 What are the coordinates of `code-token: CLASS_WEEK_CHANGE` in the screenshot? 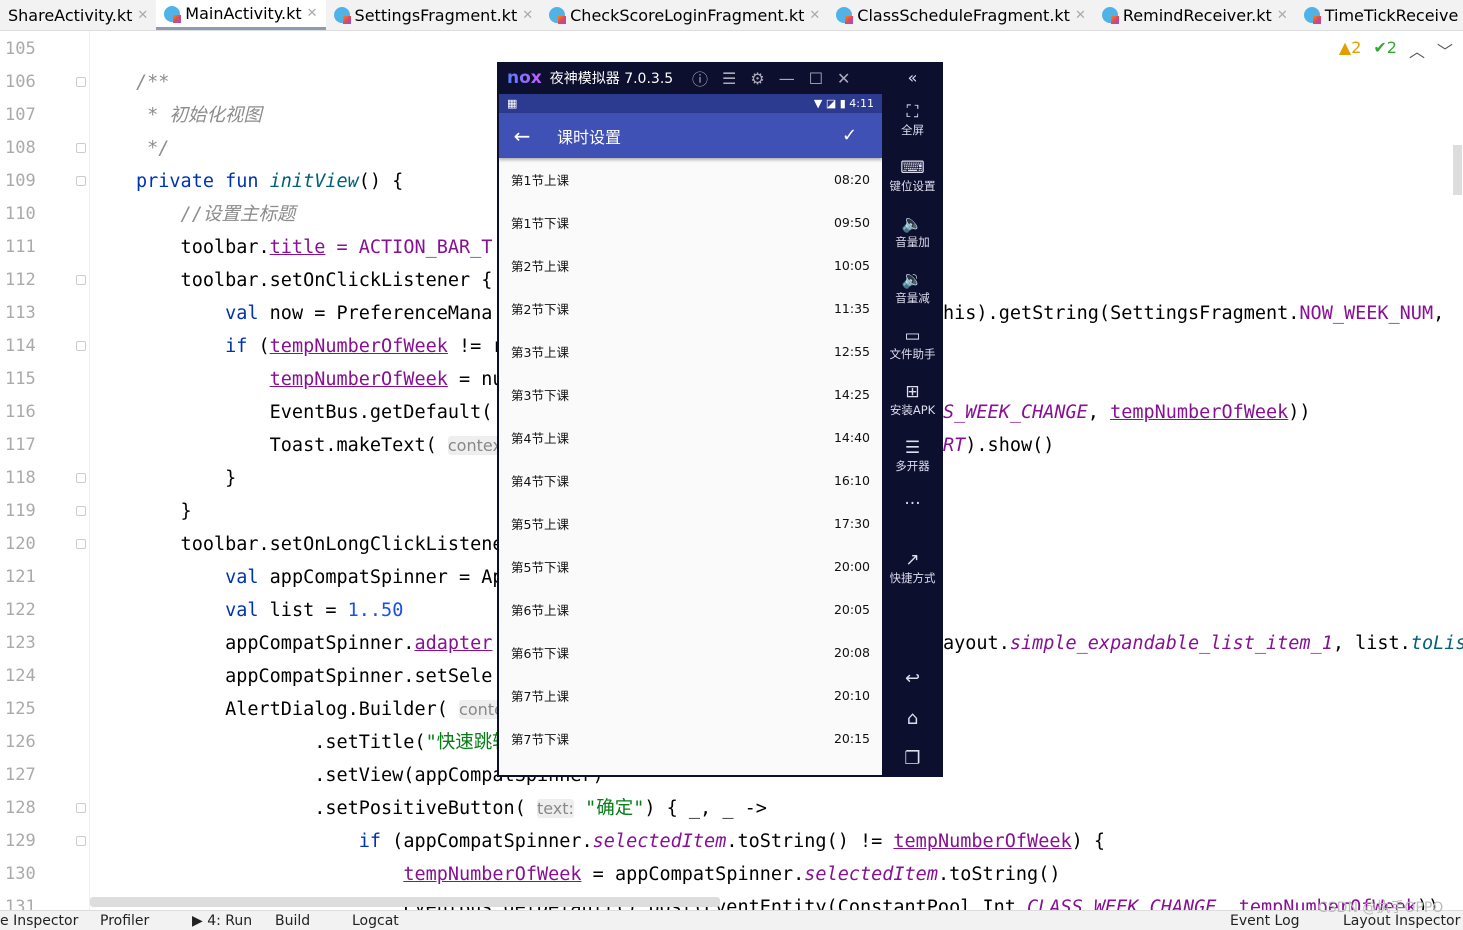 It's located at (1122, 903).